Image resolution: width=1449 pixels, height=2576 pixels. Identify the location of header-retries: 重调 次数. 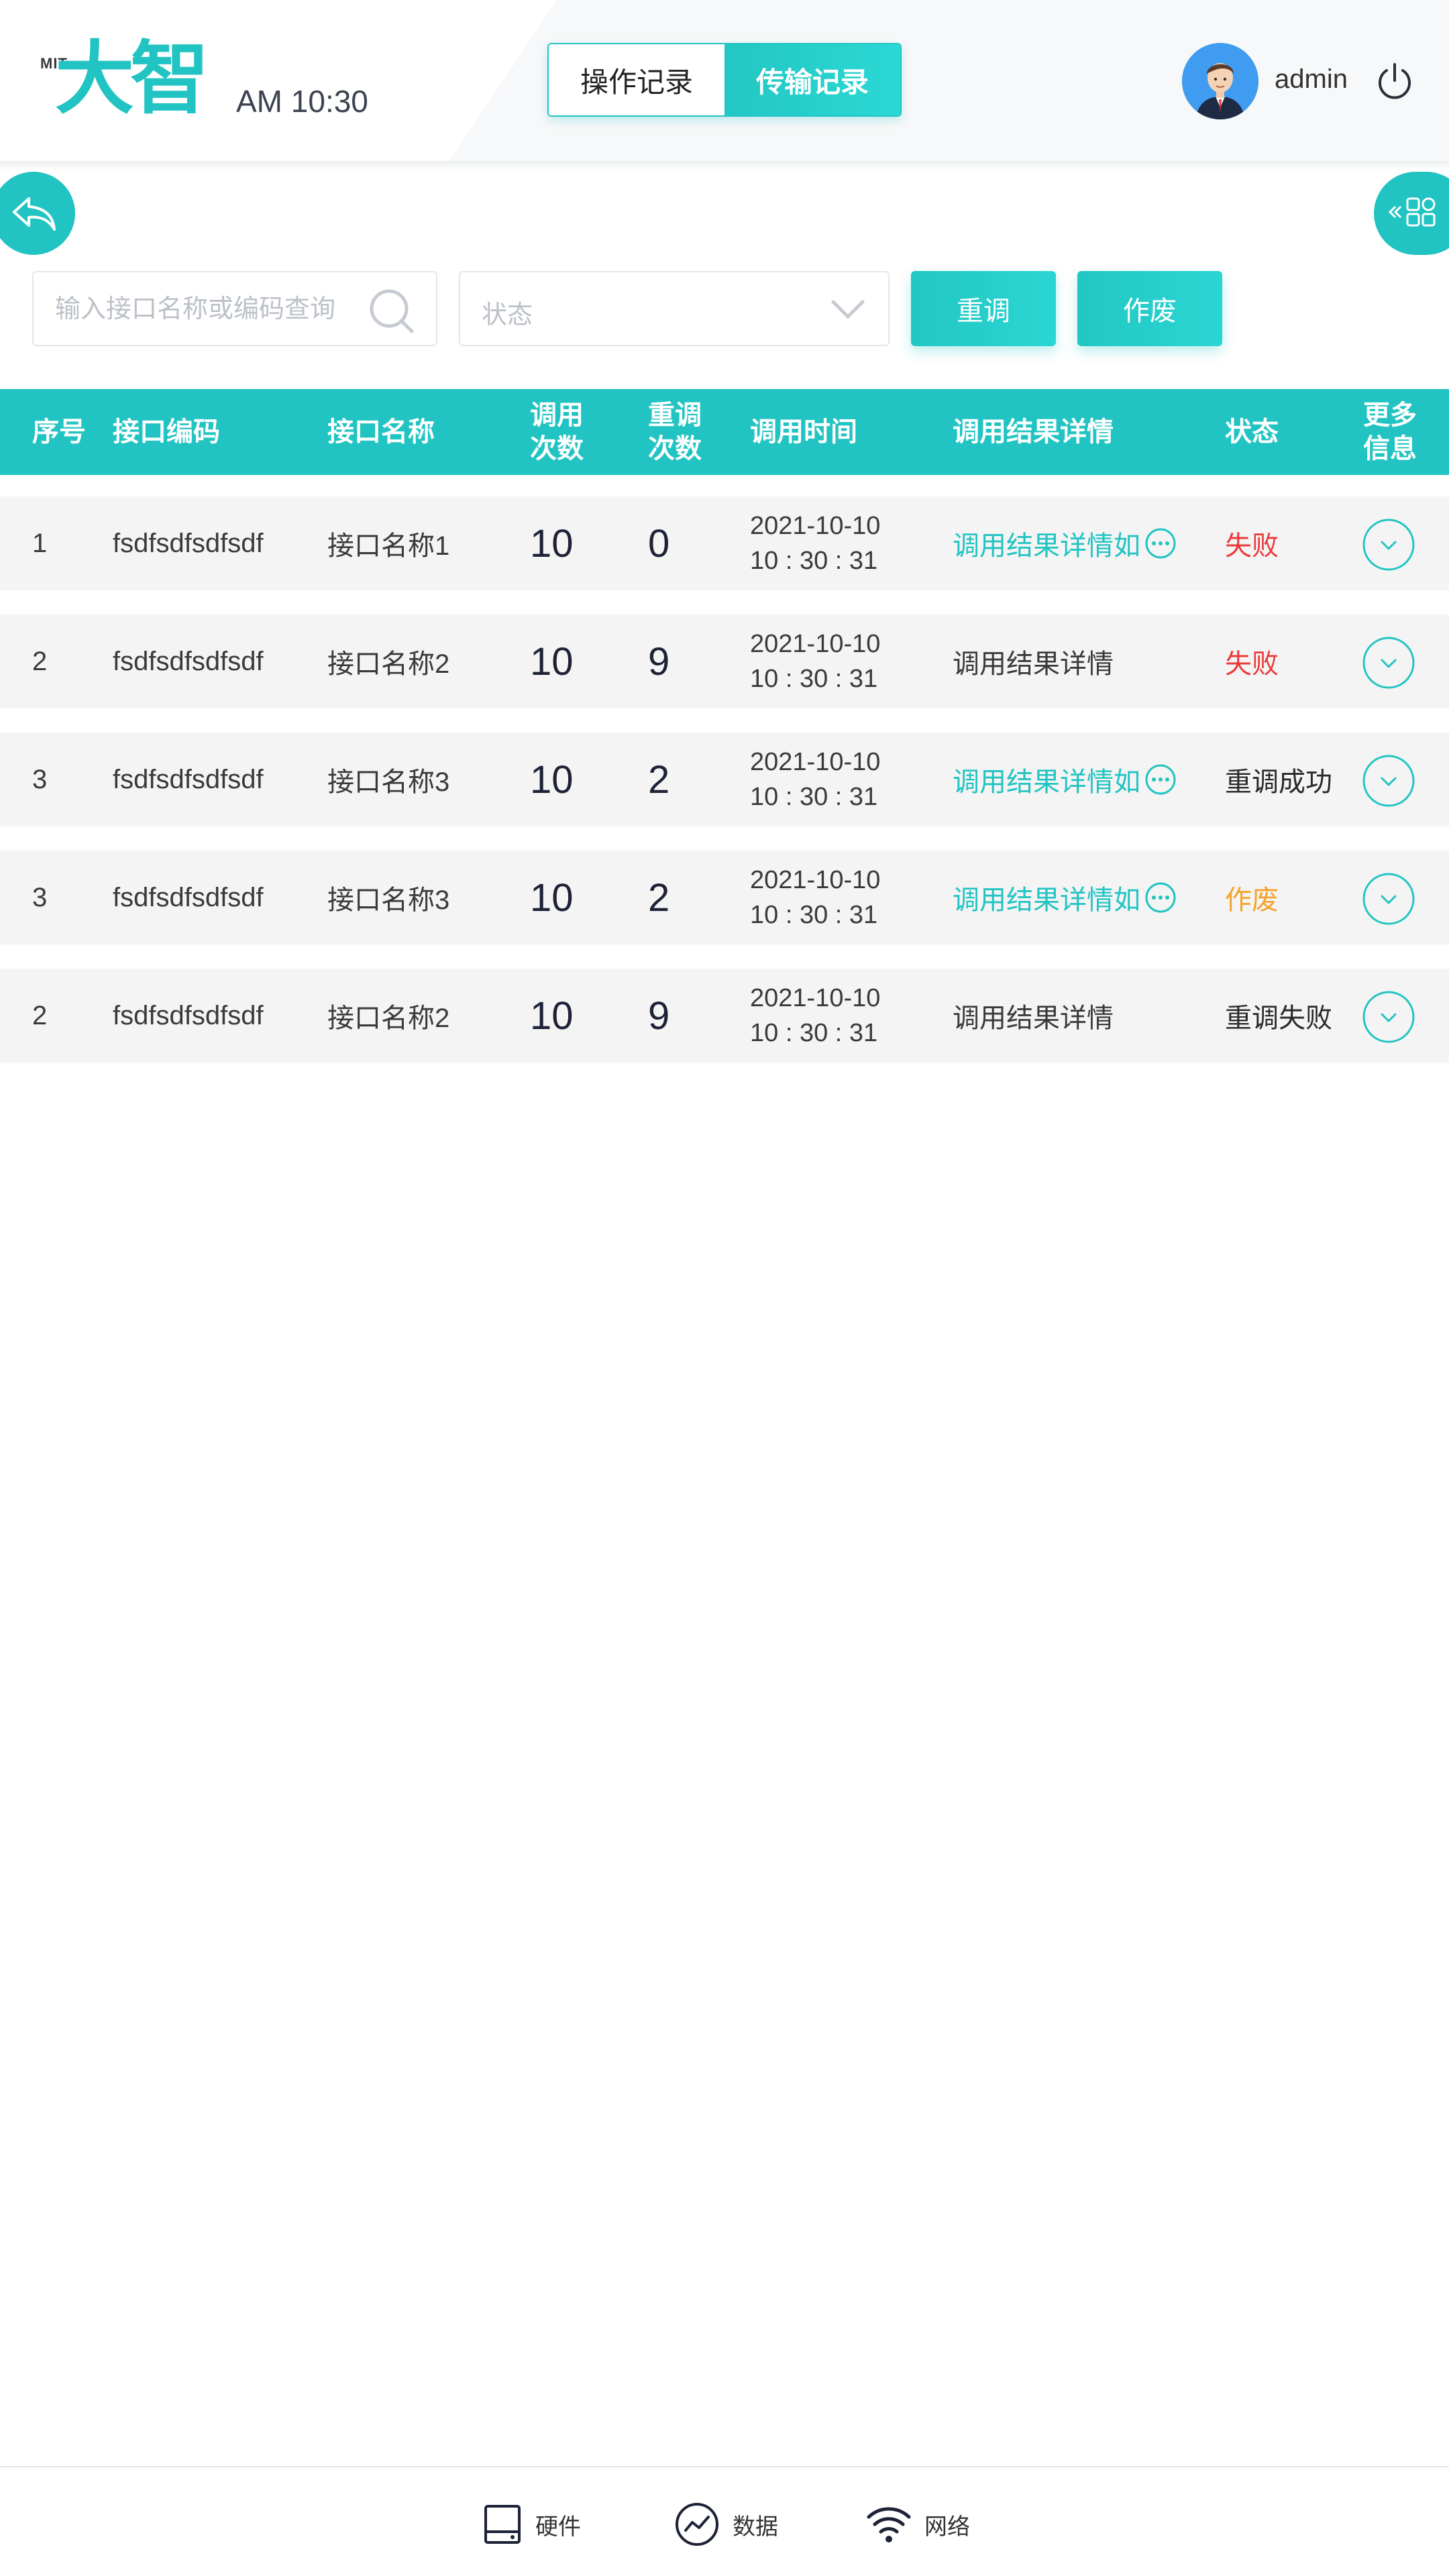
(675, 432).